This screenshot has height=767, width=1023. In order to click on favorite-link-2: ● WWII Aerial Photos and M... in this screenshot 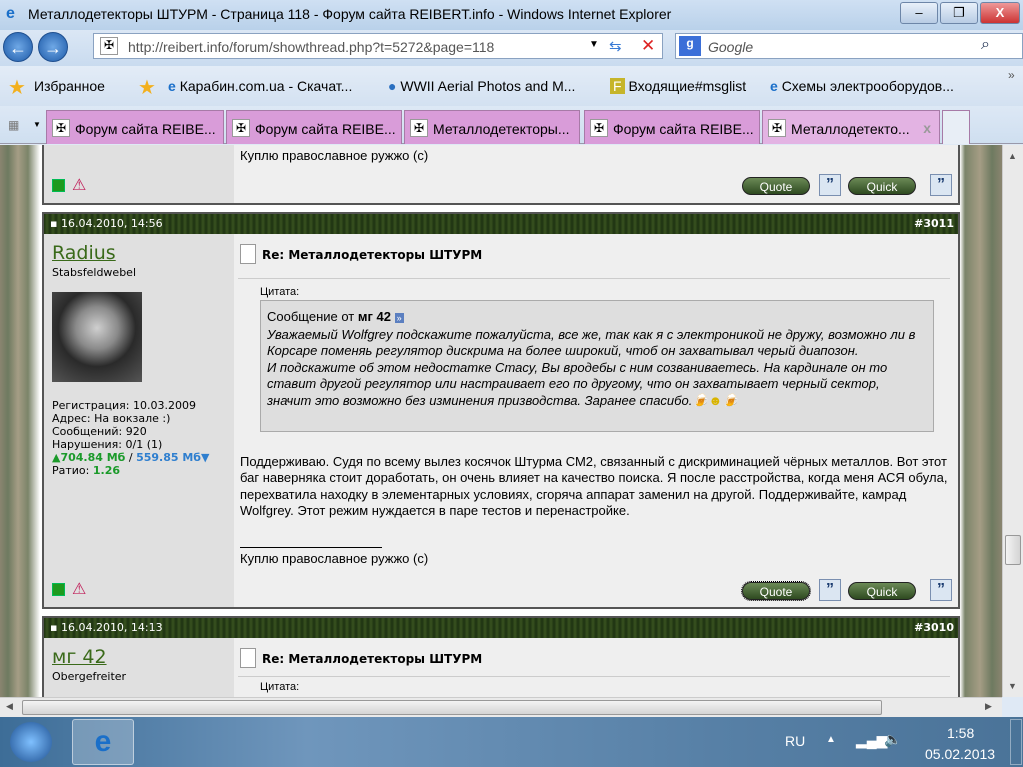, I will do `click(481, 86)`.